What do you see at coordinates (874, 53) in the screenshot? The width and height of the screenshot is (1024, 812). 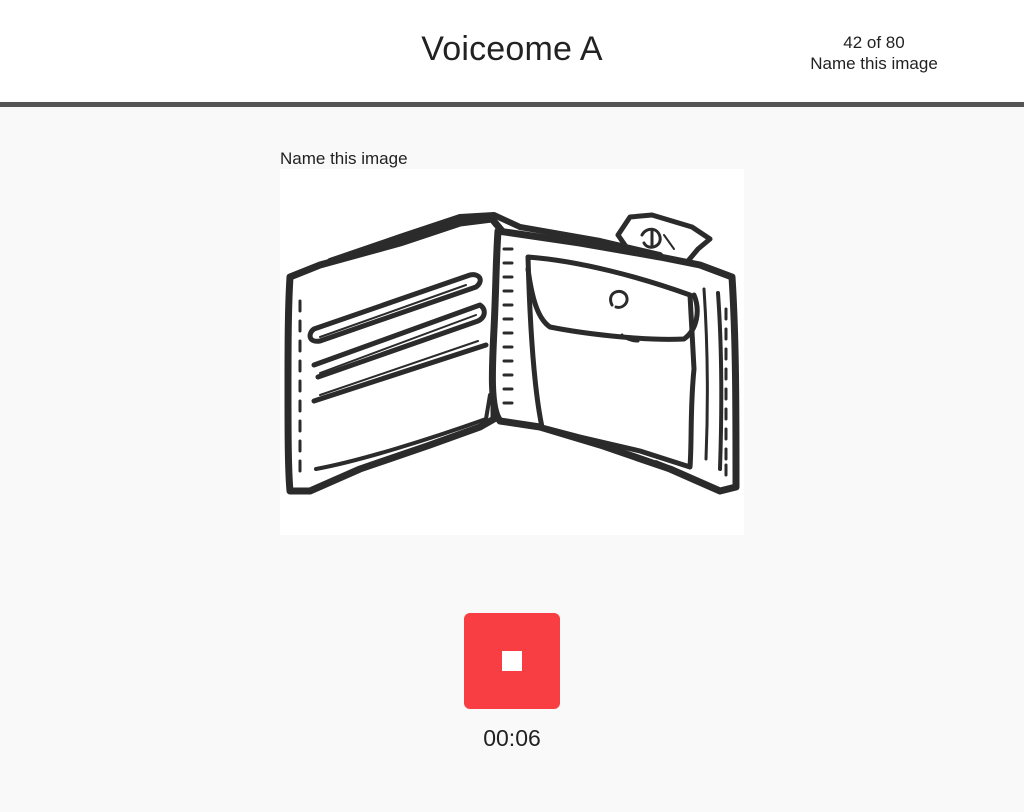 I see `progress-indicator: 42 of 80 Name this image` at bounding box center [874, 53].